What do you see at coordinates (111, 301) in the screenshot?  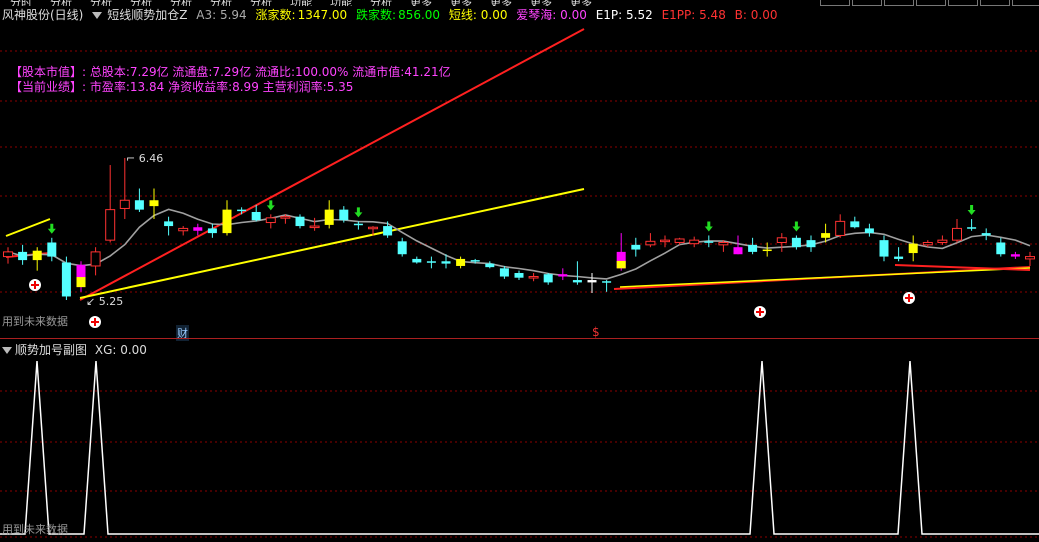 I see `low-price-label: 5.25` at bounding box center [111, 301].